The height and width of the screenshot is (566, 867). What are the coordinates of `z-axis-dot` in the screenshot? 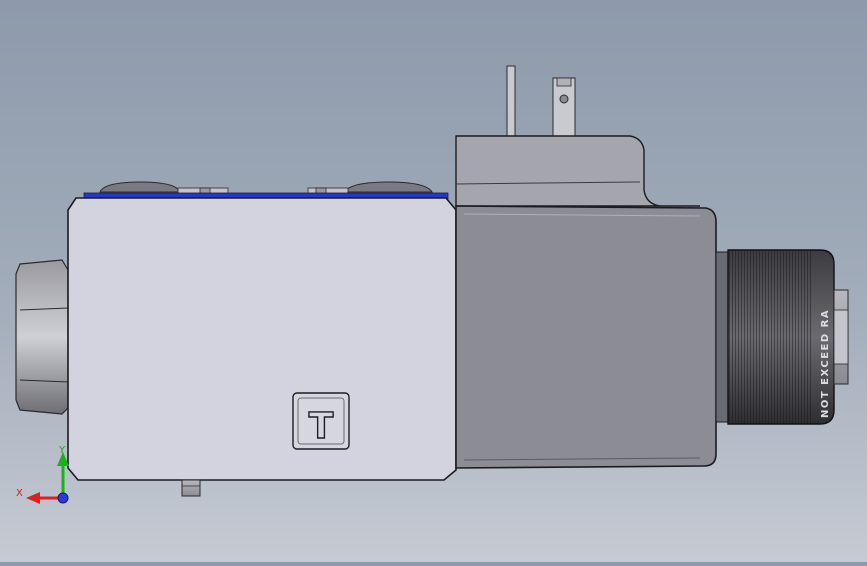 It's located at (63, 498).